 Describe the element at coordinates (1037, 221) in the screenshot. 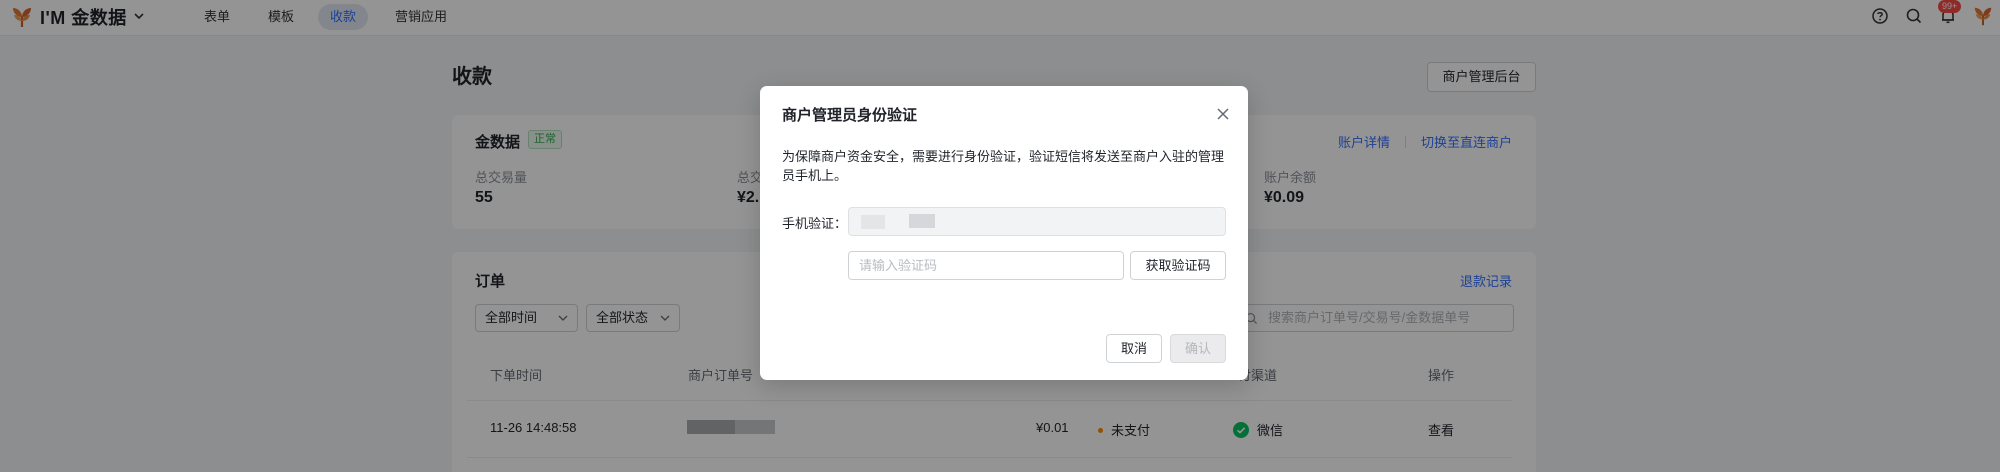

I see `phone-field` at that location.